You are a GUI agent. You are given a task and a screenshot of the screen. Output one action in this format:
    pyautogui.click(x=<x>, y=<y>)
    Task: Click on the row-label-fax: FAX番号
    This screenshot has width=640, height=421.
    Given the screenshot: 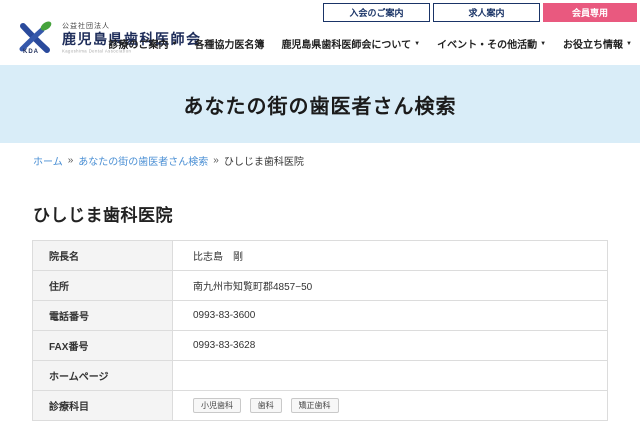 What is the action you would take?
    pyautogui.click(x=102, y=345)
    